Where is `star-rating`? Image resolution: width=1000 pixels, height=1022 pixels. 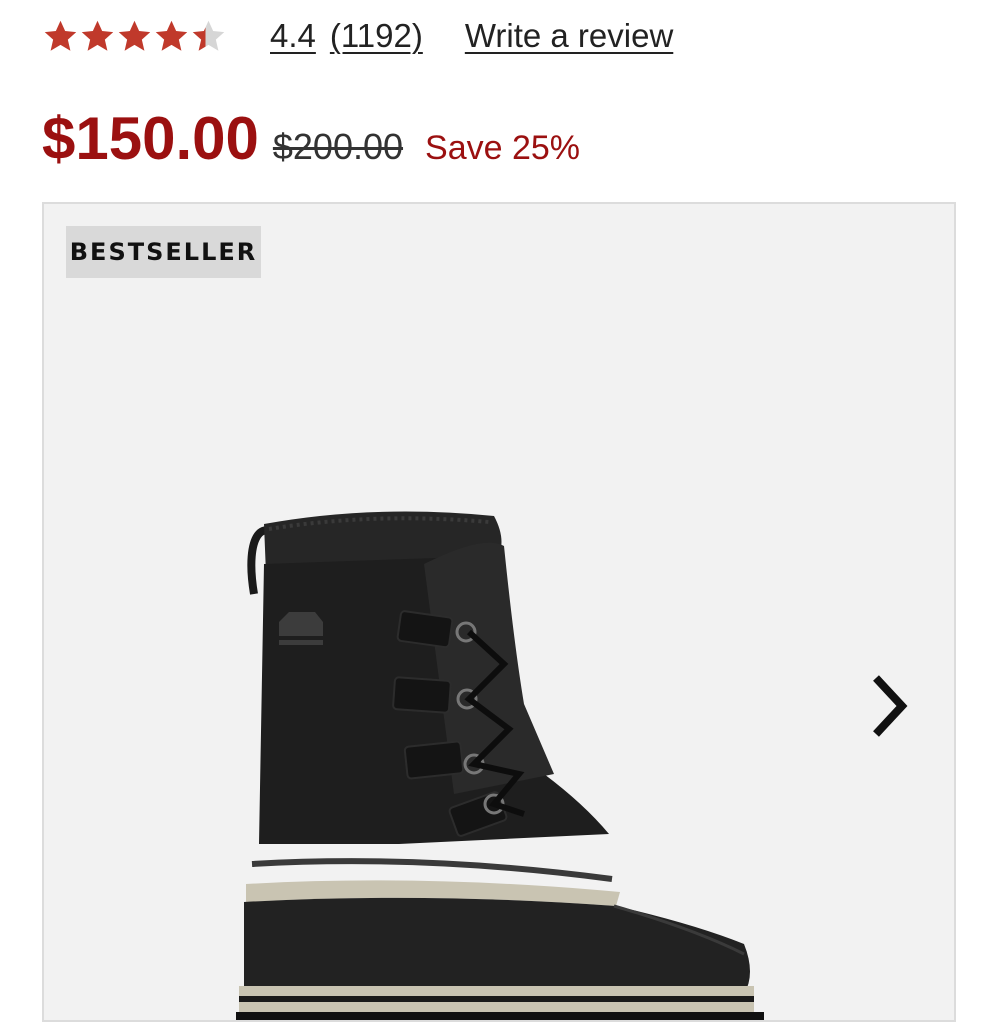
star-rating is located at coordinates (134, 36).